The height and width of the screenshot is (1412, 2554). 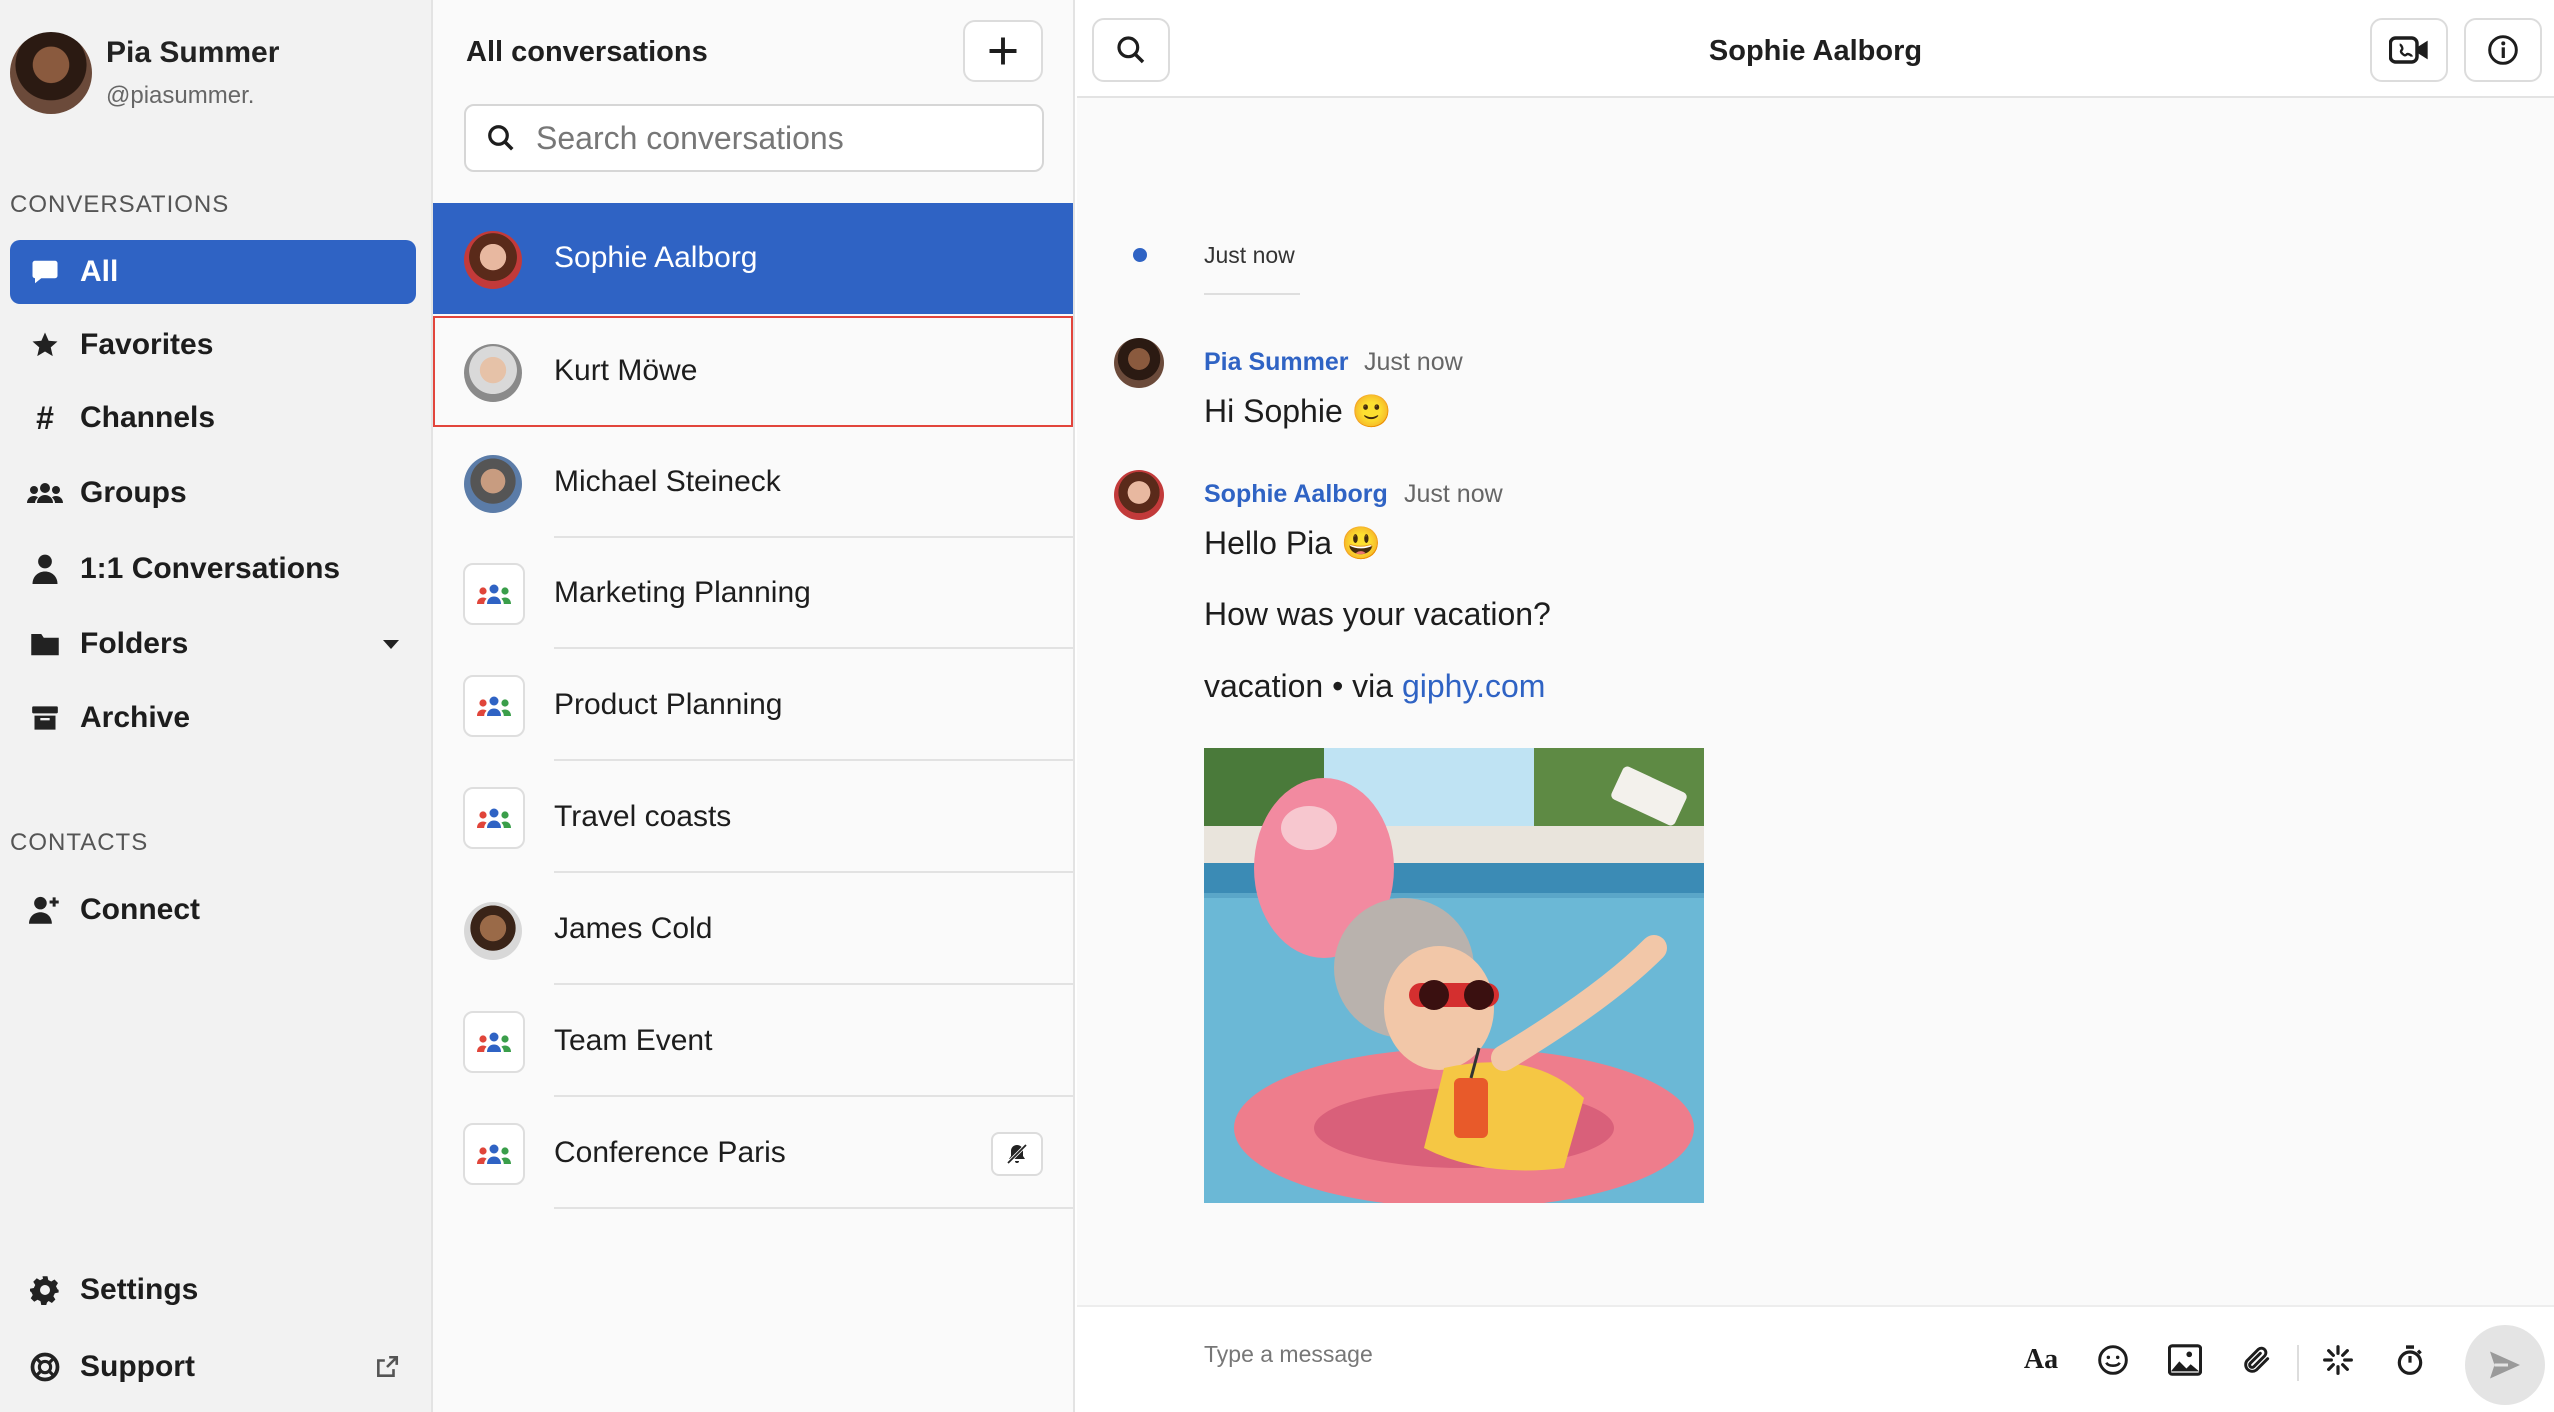 What do you see at coordinates (753, 817) in the screenshot?
I see `conversation-item: Travel coasts` at bounding box center [753, 817].